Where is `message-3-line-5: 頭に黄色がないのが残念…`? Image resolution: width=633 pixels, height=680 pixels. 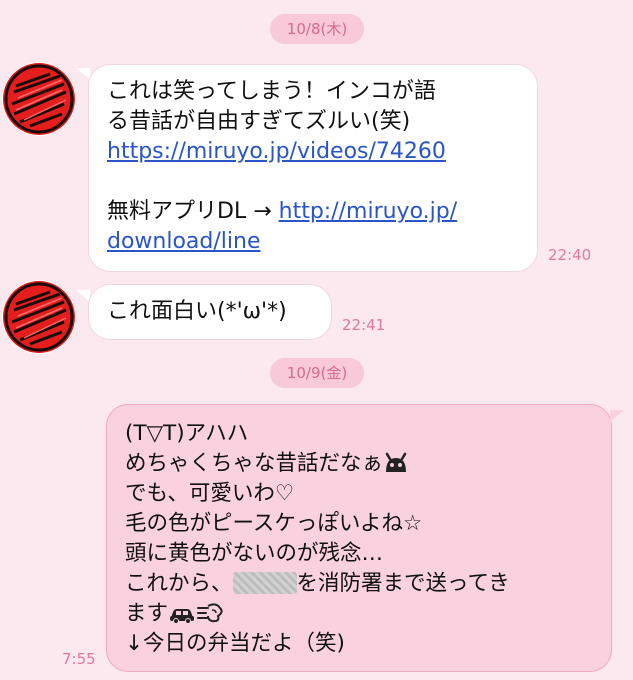 message-3-line-5: 頭に黄色がないのが残念… is located at coordinates (254, 553).